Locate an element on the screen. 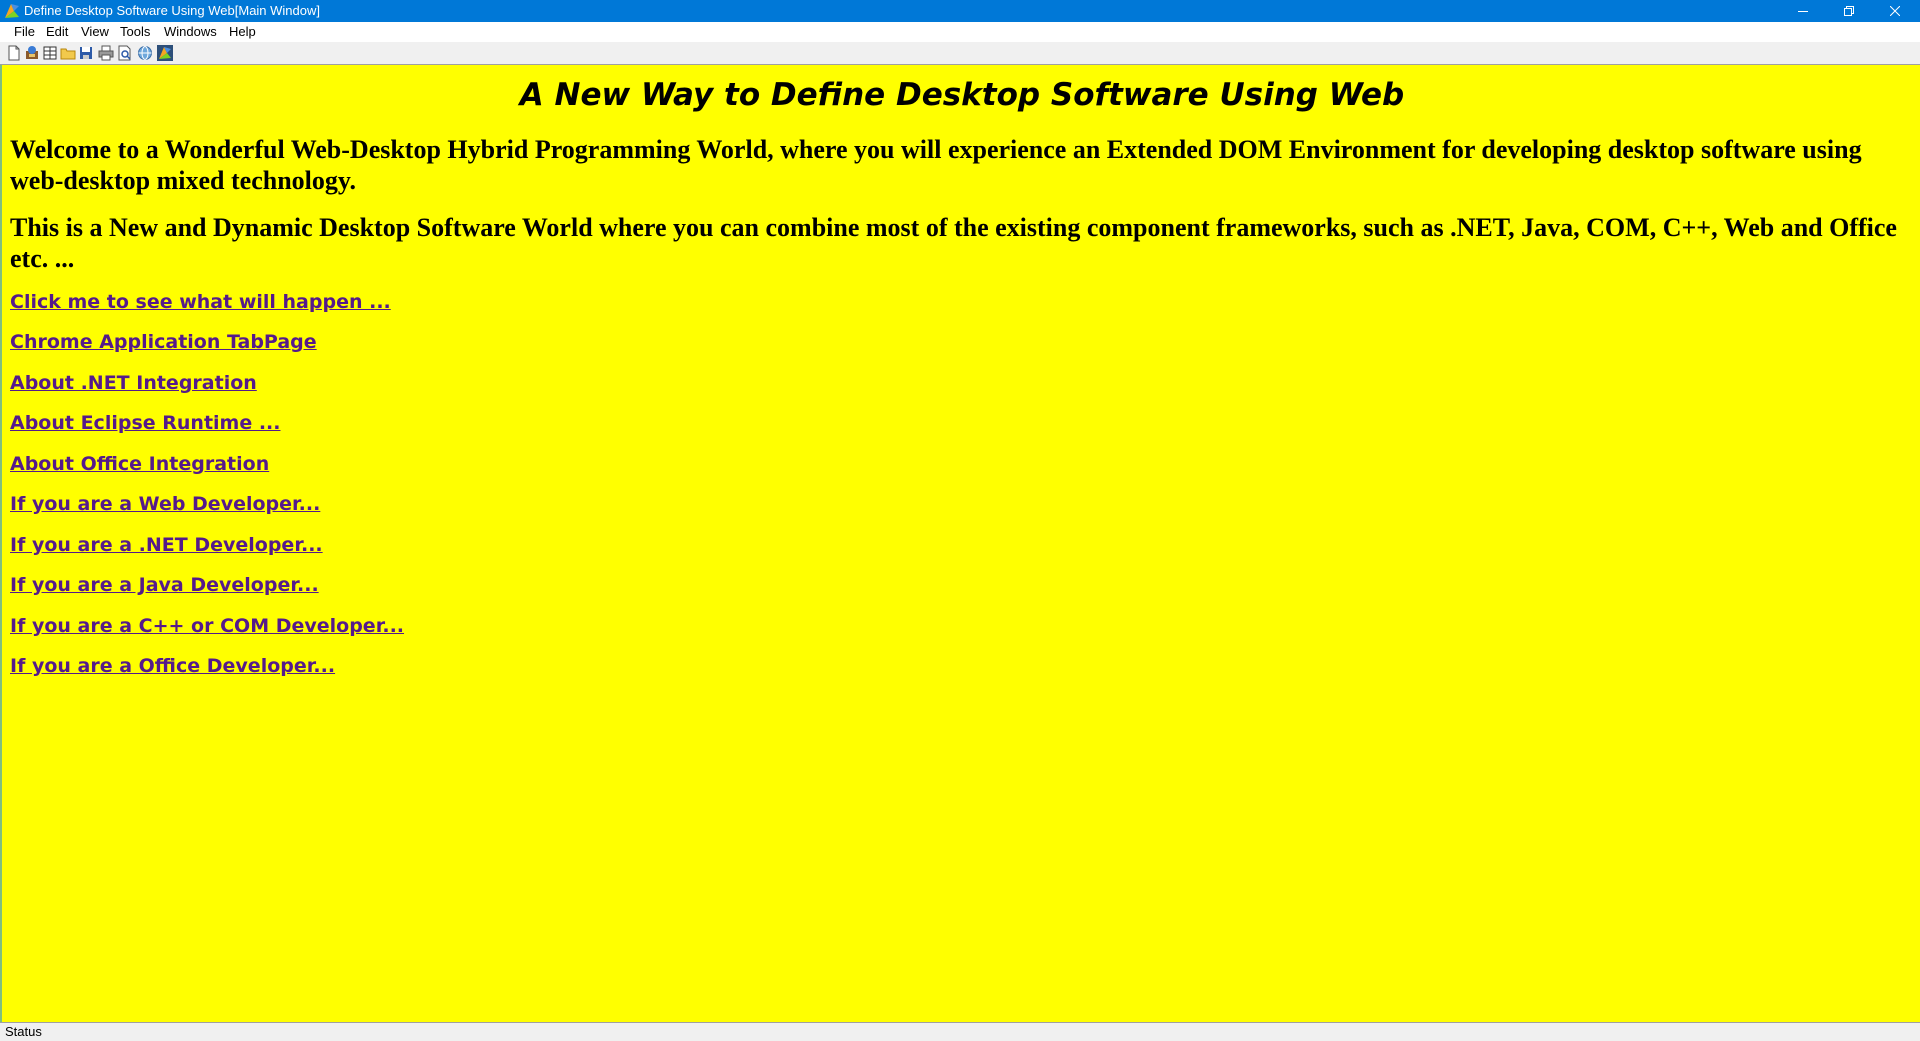 The height and width of the screenshot is (1041, 1920). menu-windows: Windows is located at coordinates (190, 32).